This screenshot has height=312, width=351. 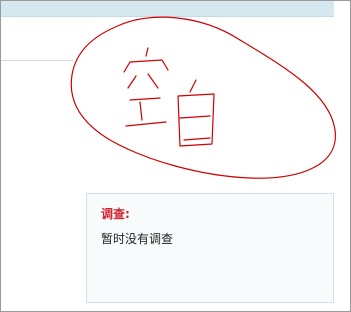 I want to click on divider-line, so click(x=37, y=60).